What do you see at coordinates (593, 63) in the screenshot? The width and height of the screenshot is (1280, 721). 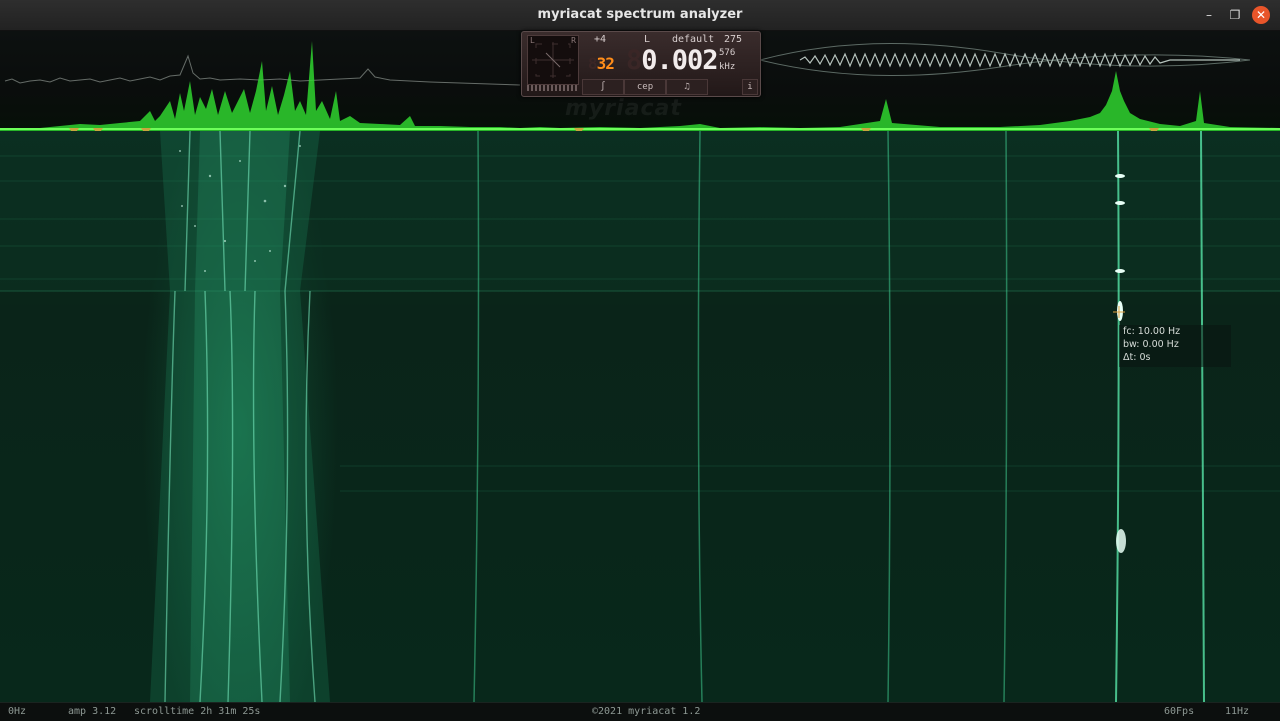 I see `small-readout-ghost: 8` at bounding box center [593, 63].